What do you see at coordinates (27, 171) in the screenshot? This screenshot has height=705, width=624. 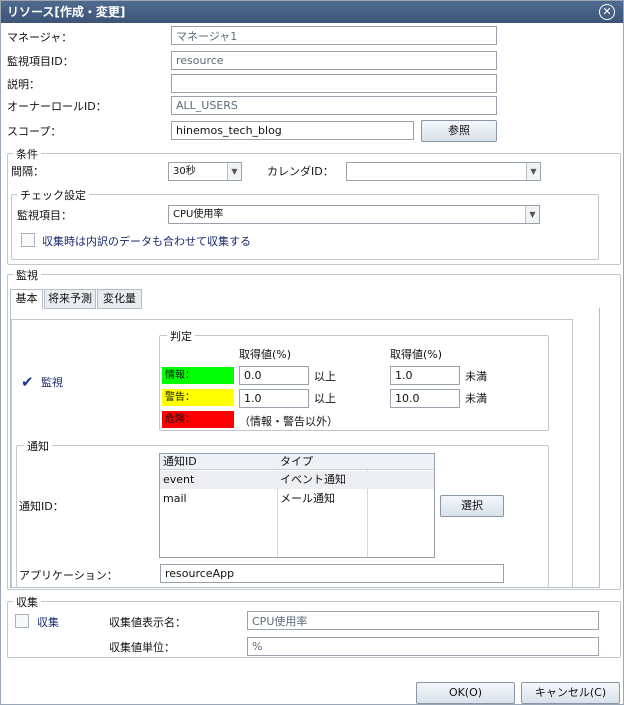 I see `interval-label: 間隔：` at bounding box center [27, 171].